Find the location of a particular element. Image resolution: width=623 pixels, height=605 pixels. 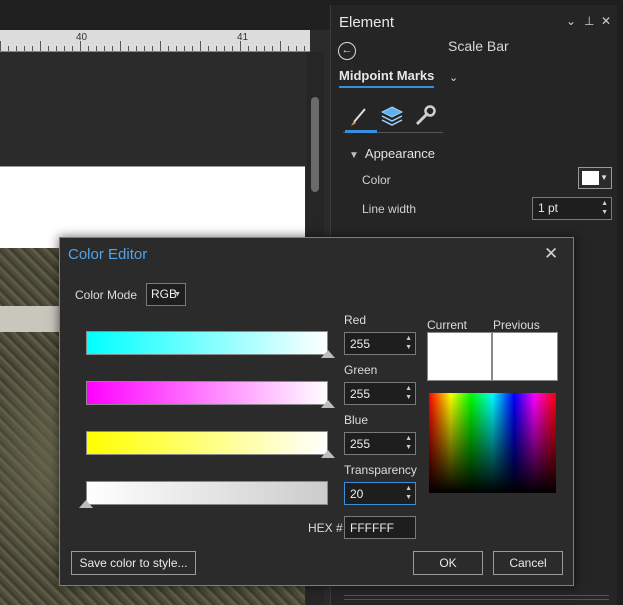

hex-input: FFFFFF is located at coordinates (380, 527).